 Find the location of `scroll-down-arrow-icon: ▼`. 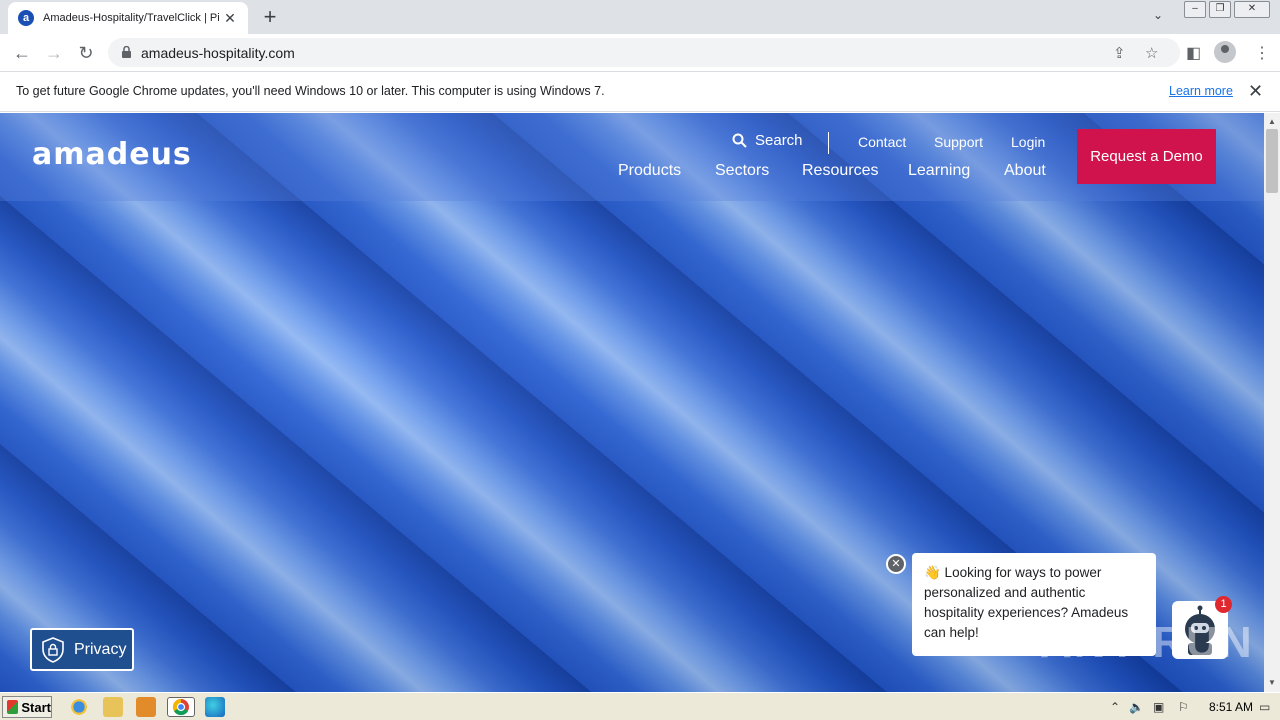

scroll-down-arrow-icon: ▼ is located at coordinates (1272, 682).